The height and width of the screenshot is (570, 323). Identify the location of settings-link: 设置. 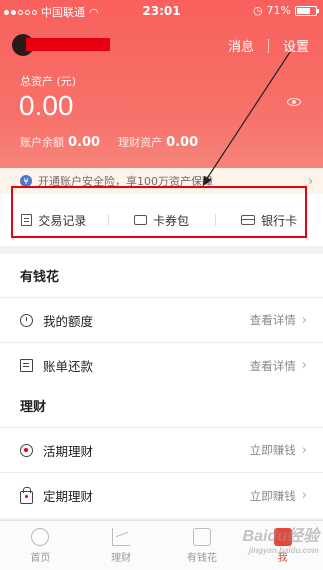
(296, 45).